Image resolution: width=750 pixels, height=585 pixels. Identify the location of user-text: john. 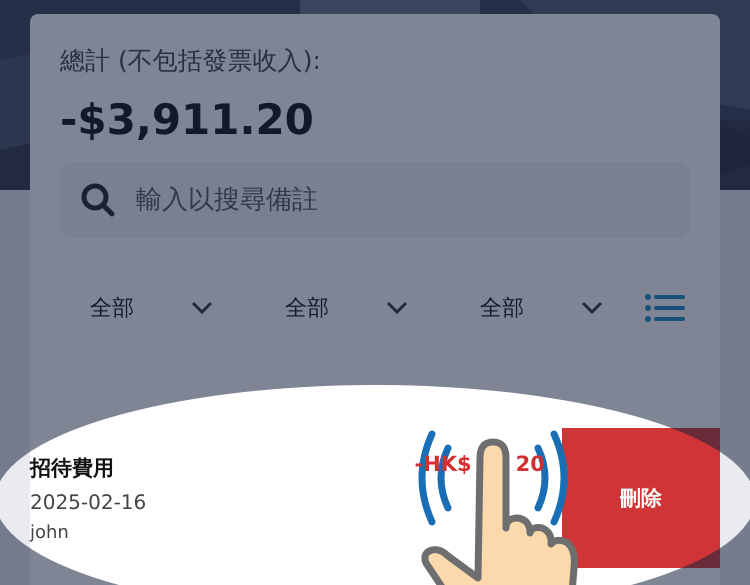
(50, 532).